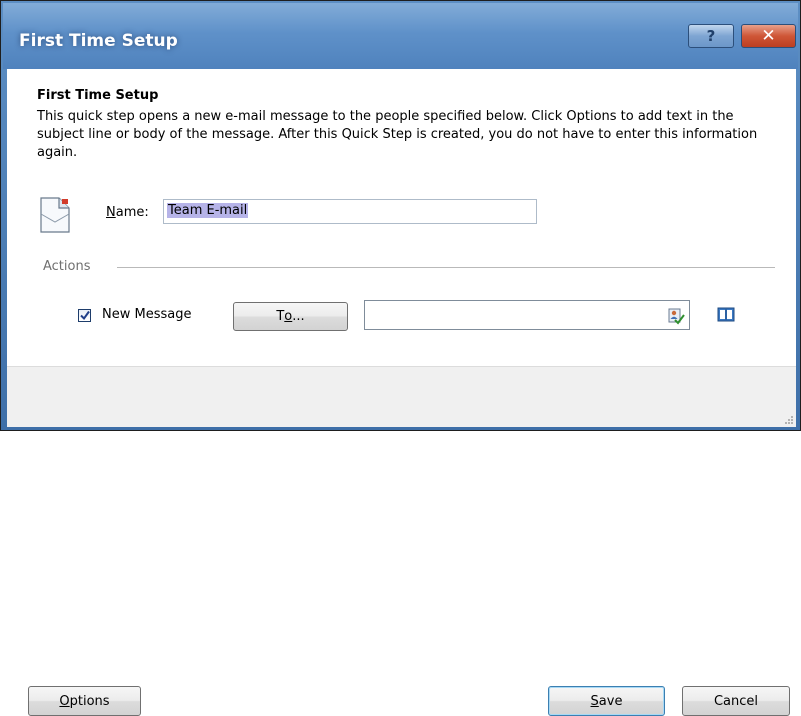 Image resolution: width=801 pixels, height=716 pixels. Describe the element at coordinates (789, 420) in the screenshot. I see `resize-grip-icon` at that location.